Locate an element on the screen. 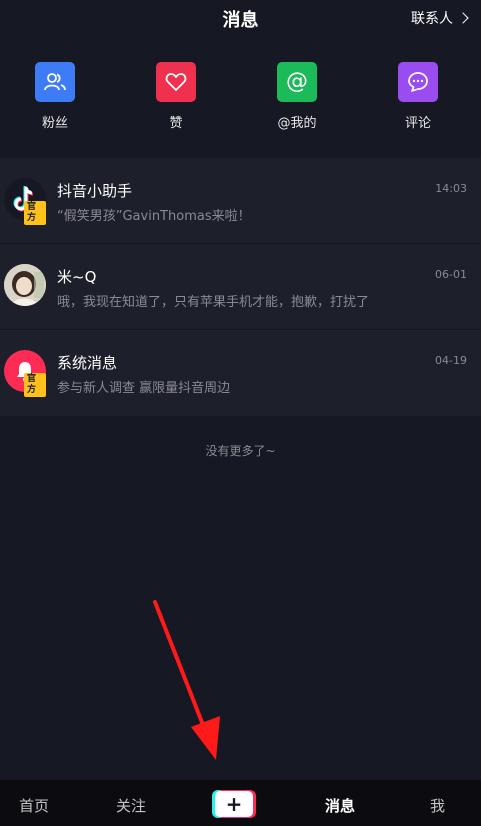  message-categories: 粉丝 赞 @ @我的 评论 is located at coordinates (240, 95).